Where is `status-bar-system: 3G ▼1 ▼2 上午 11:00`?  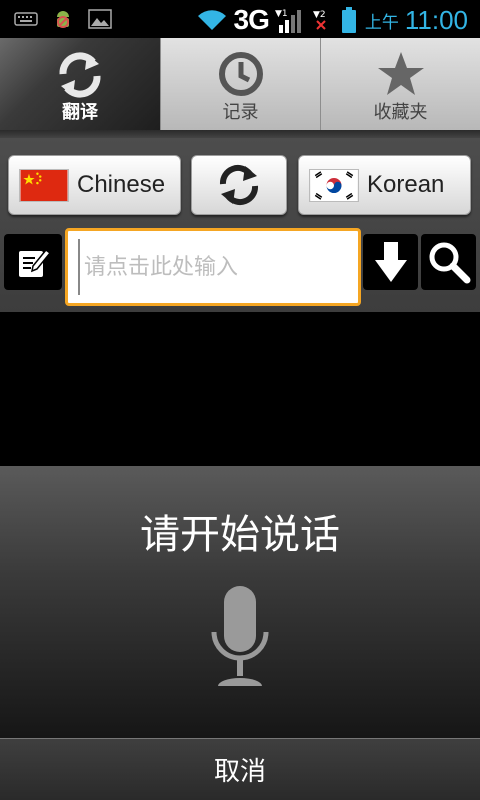 status-bar-system: 3G ▼1 ▼2 上午 11:00 is located at coordinates (332, 20).